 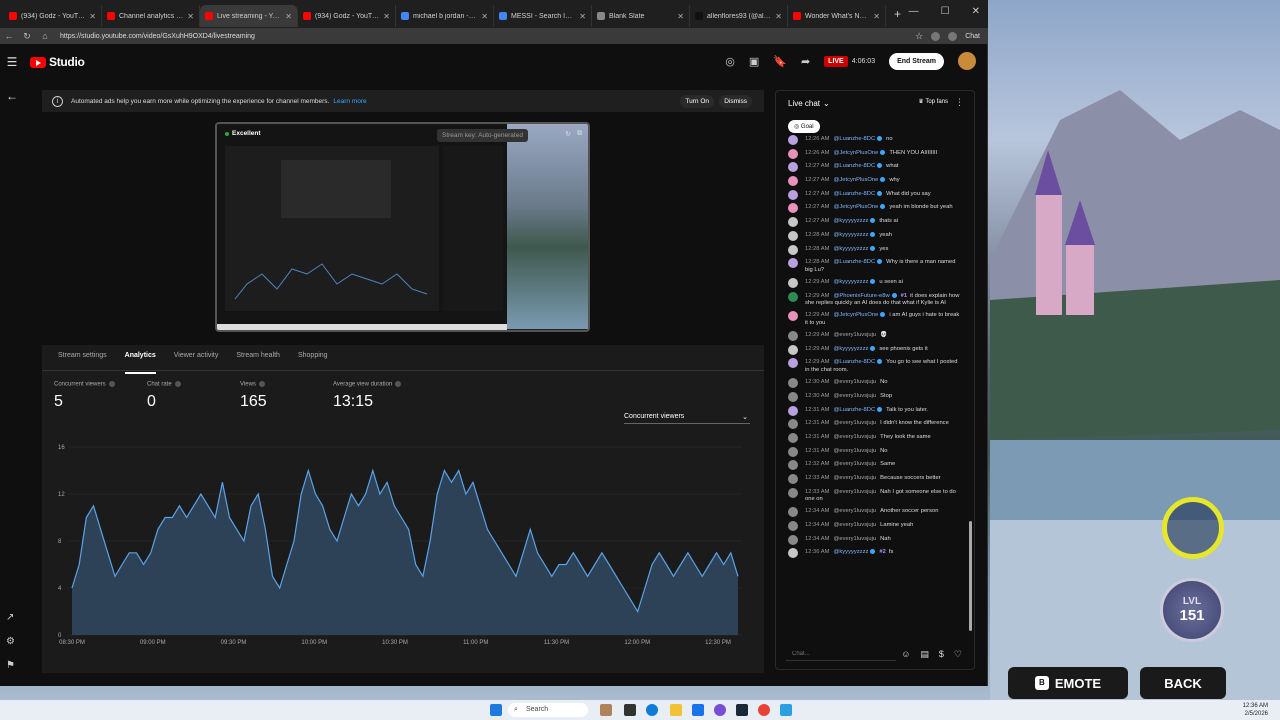 I want to click on chat-message: 12:27 AM @Luanzhe-8DC What did you say, so click(x=872, y=195).